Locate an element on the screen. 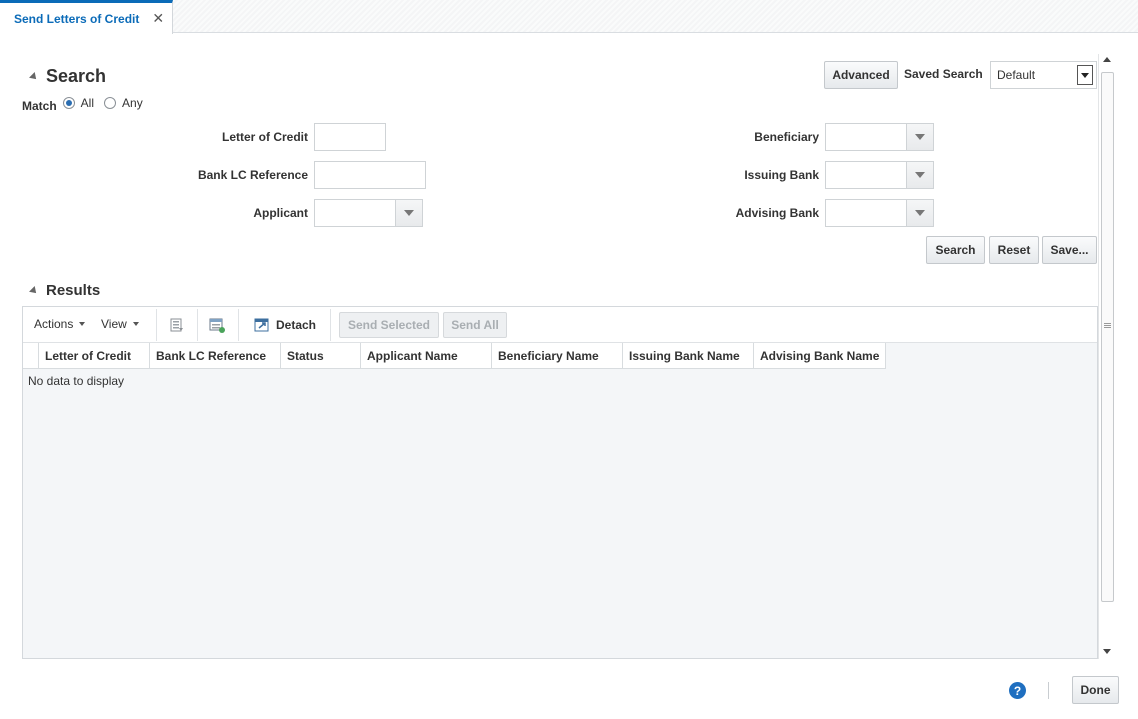 This screenshot has width=1138, height=719. column-header-applicant-name: Applicant Name is located at coordinates (426, 356).